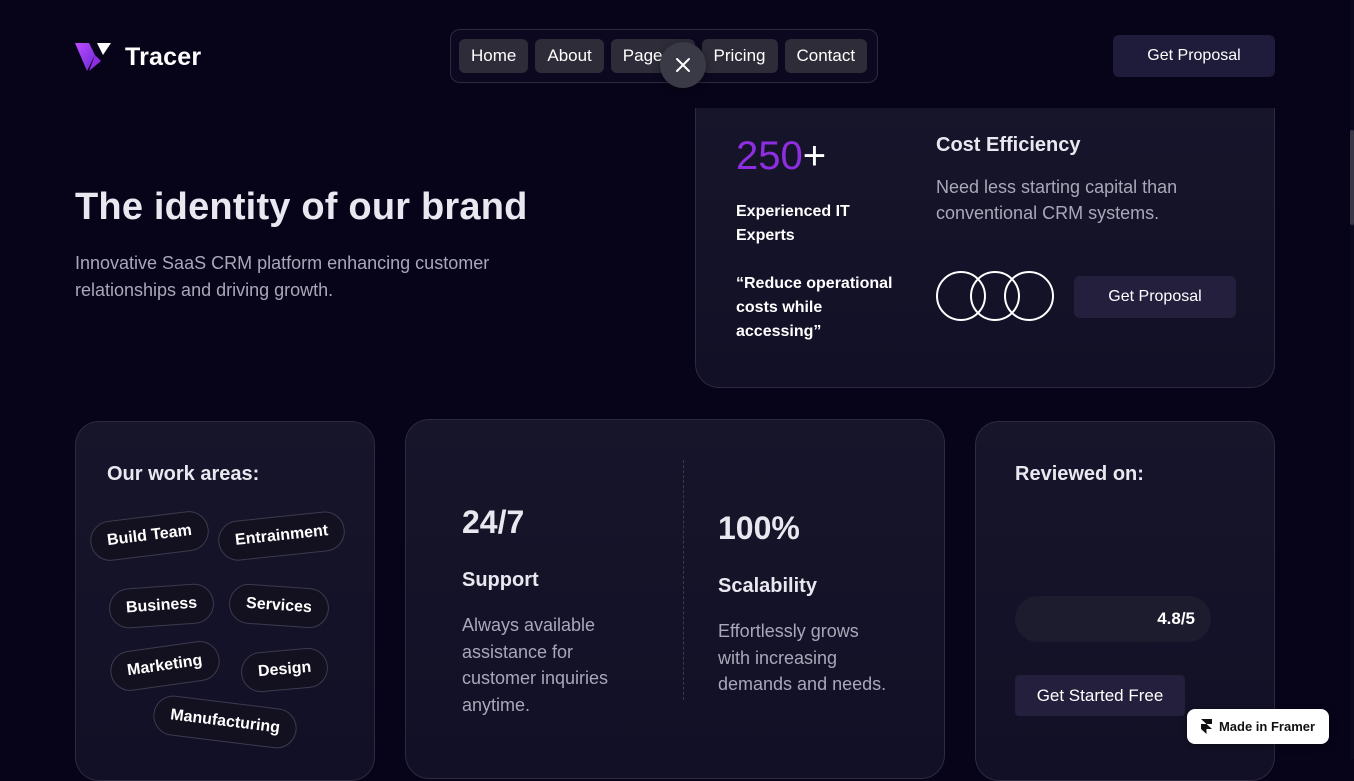  What do you see at coordinates (301, 207) in the screenshot?
I see `hero-title: The identity of our brand` at bounding box center [301, 207].